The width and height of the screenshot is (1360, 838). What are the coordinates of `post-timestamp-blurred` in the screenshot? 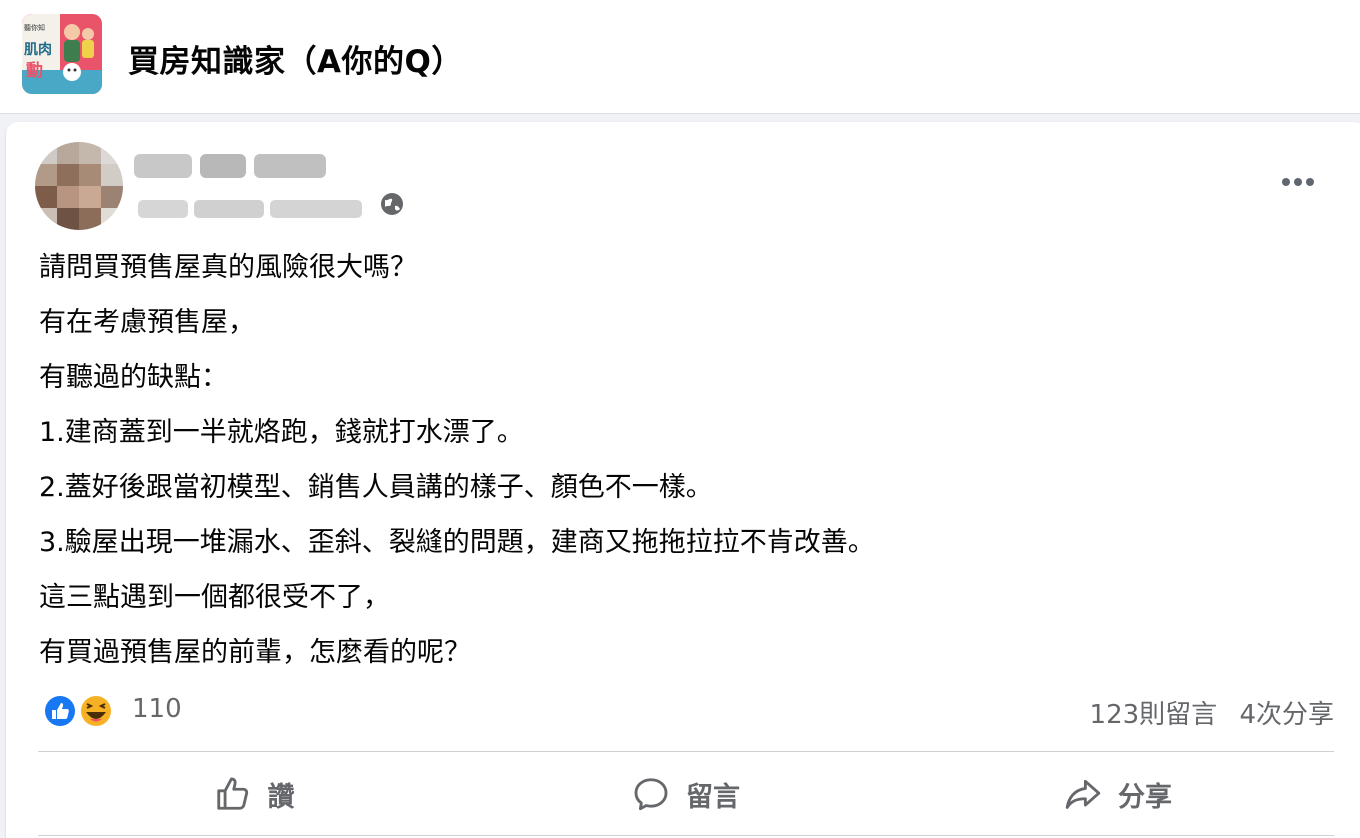 It's located at (250, 209).